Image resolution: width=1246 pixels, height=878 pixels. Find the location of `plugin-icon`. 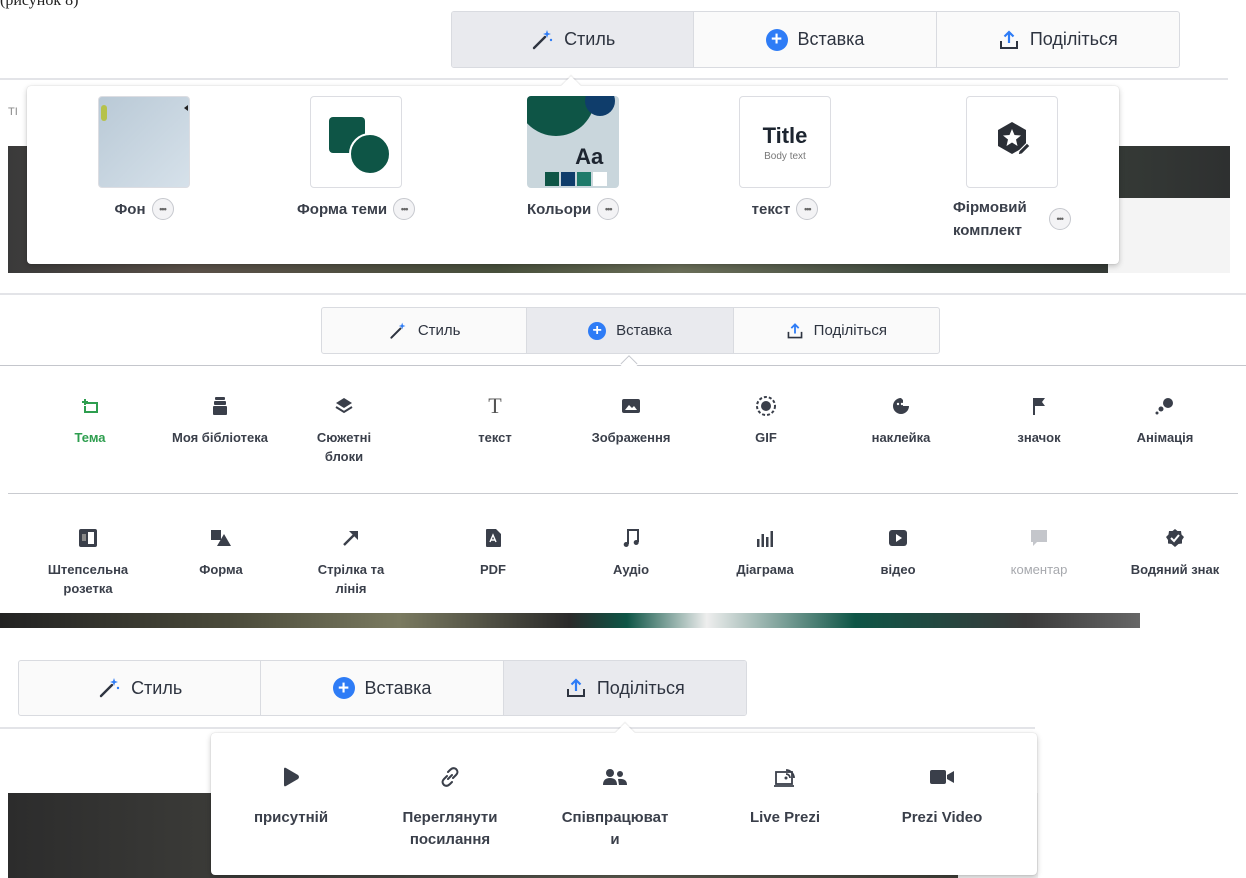

plugin-icon is located at coordinates (88, 538).